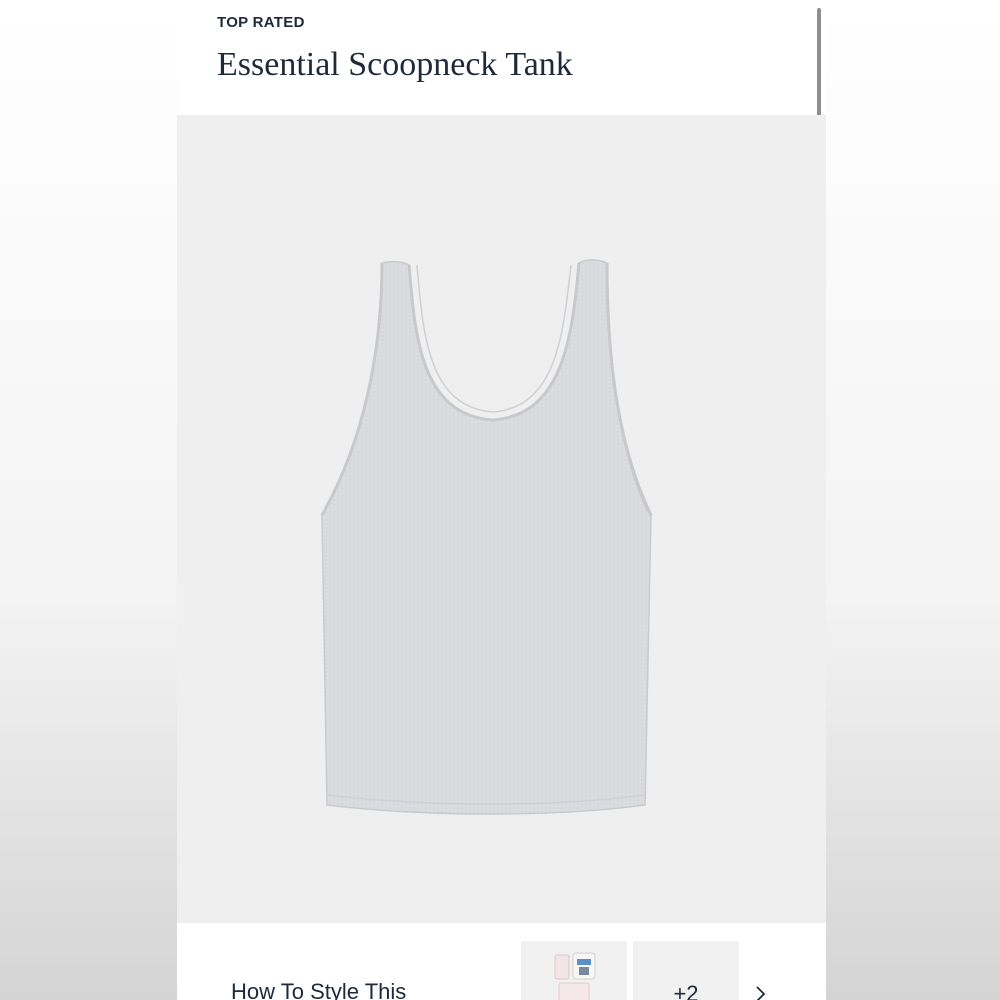 This screenshot has height=1000, width=1000. I want to click on top-rated-badge: TOP RATED, so click(261, 22).